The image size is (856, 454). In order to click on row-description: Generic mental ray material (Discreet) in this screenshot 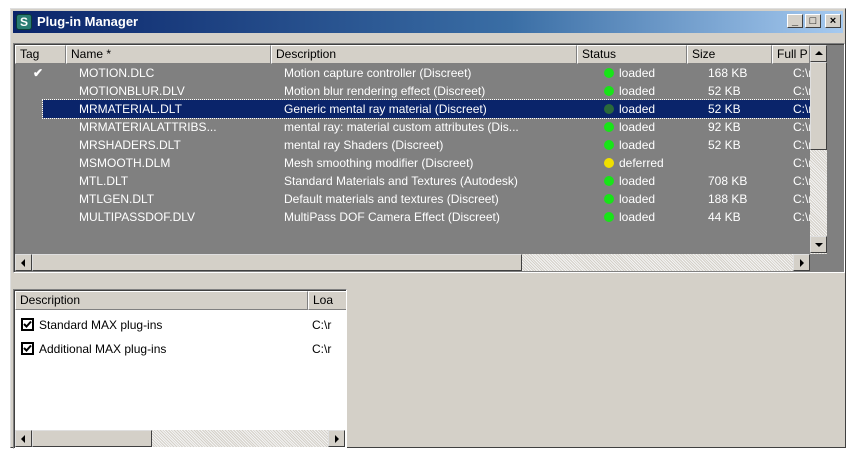, I will do `click(385, 109)`.